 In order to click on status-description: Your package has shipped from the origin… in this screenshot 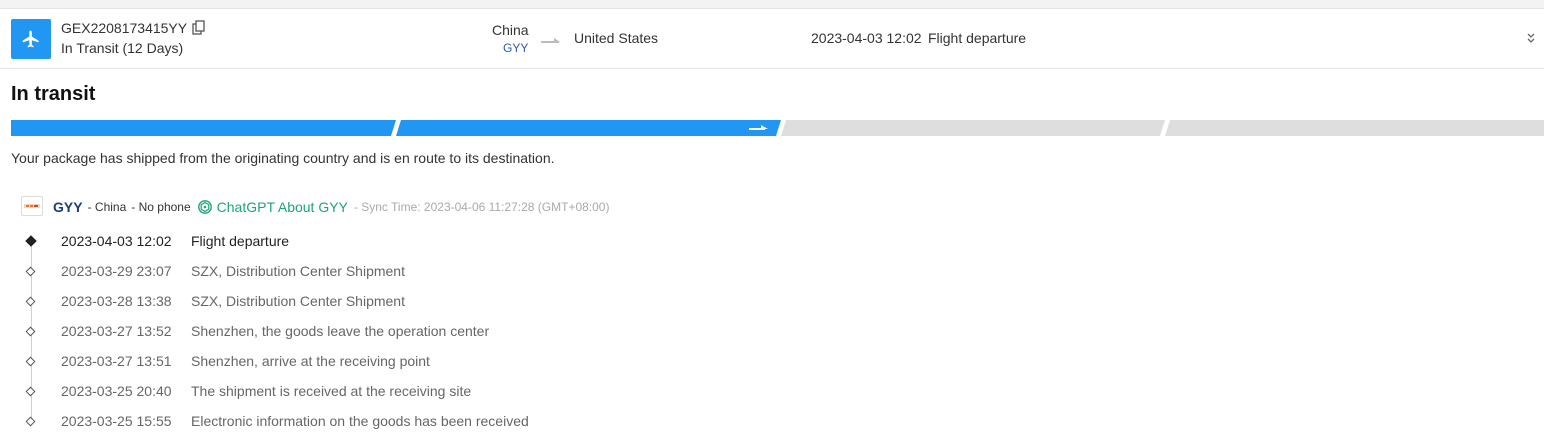, I will do `click(283, 158)`.